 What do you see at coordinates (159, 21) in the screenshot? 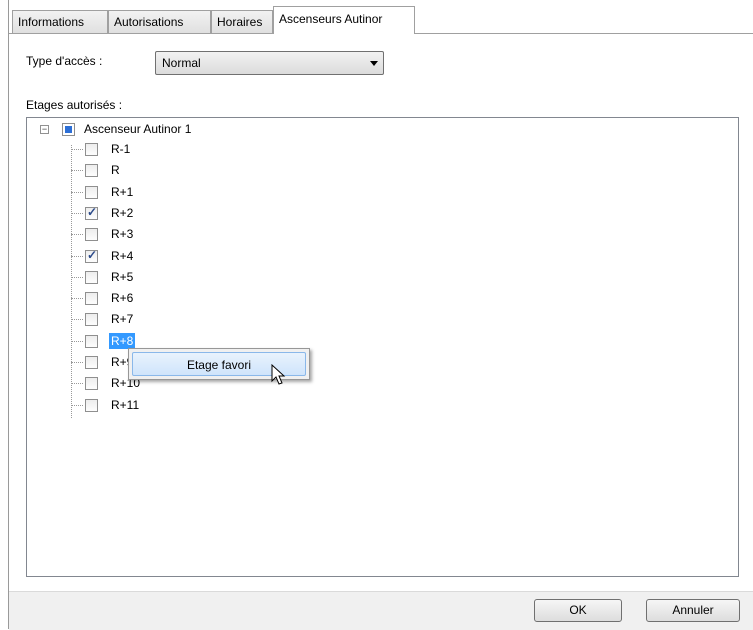
I see `tab-autorisations: Autorisations` at bounding box center [159, 21].